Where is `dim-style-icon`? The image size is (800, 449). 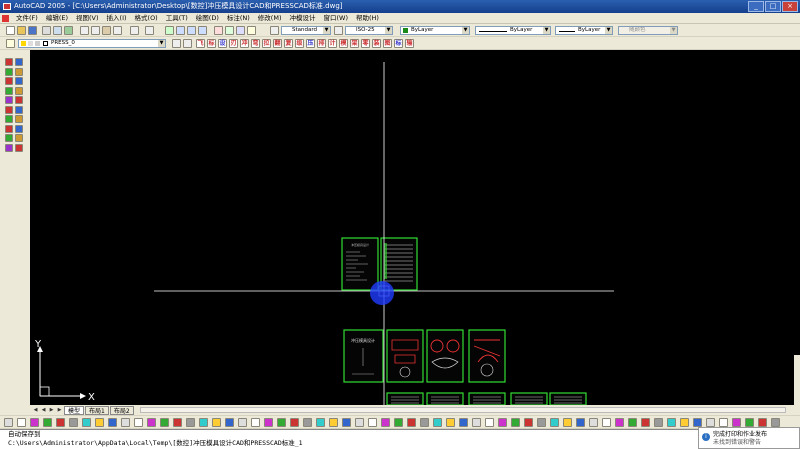 dim-style-icon is located at coordinates (338, 30).